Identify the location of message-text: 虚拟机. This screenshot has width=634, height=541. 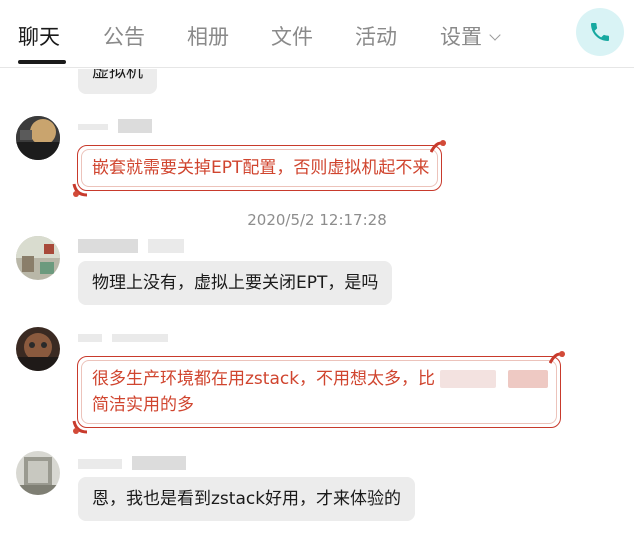
(117, 75).